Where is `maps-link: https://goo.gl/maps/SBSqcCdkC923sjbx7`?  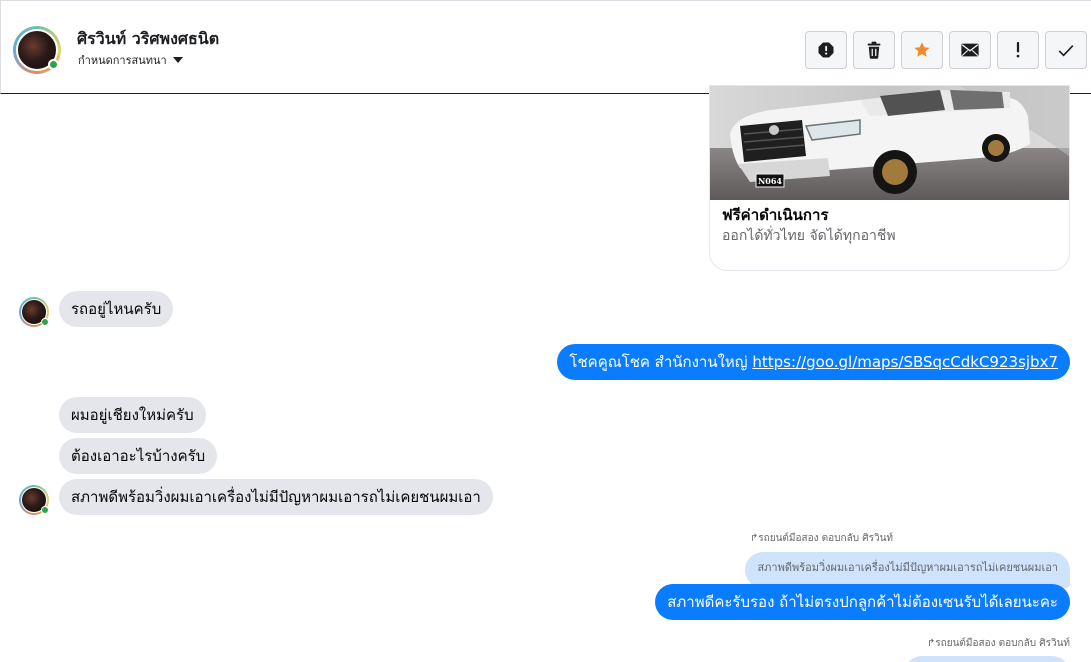
maps-link: https://goo.gl/maps/SBSqcCdkC923sjbx7 is located at coordinates (905, 362).